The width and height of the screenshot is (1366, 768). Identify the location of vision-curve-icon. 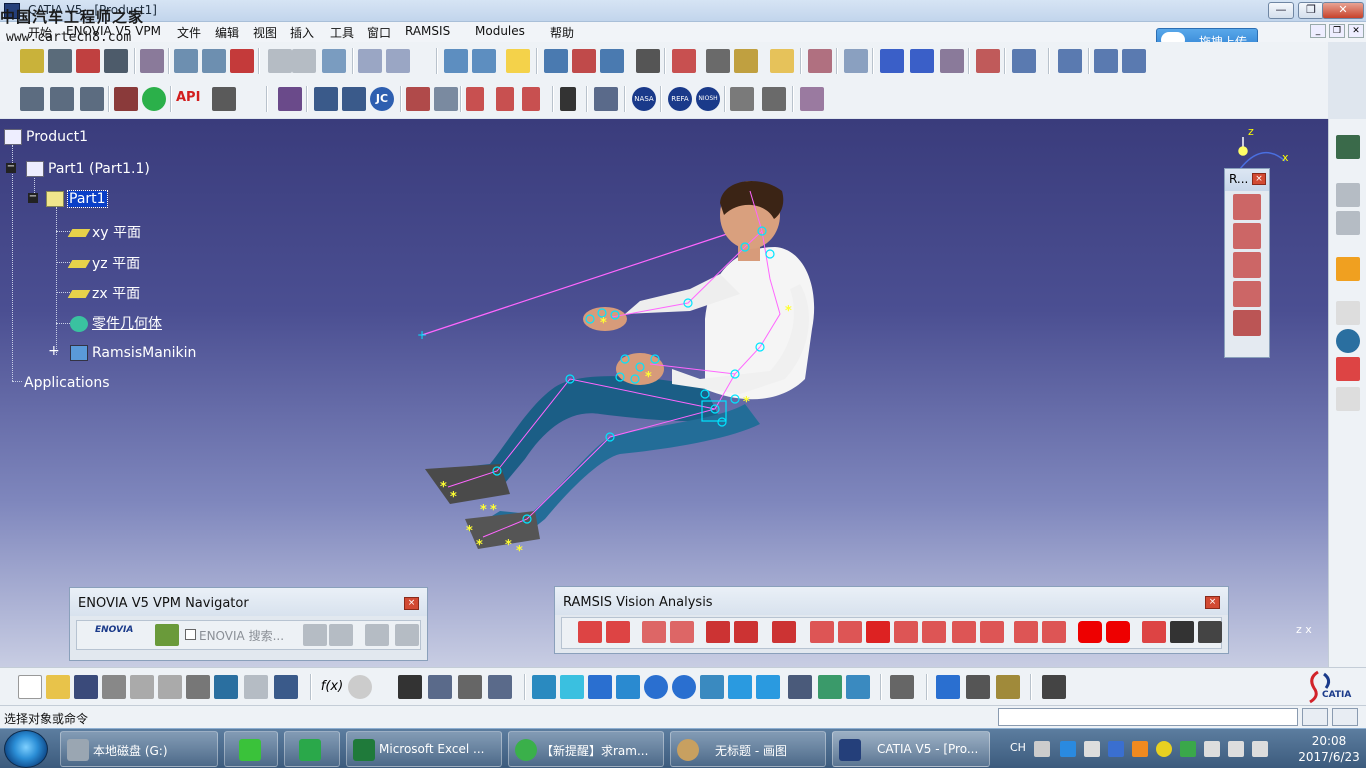
(1182, 632).